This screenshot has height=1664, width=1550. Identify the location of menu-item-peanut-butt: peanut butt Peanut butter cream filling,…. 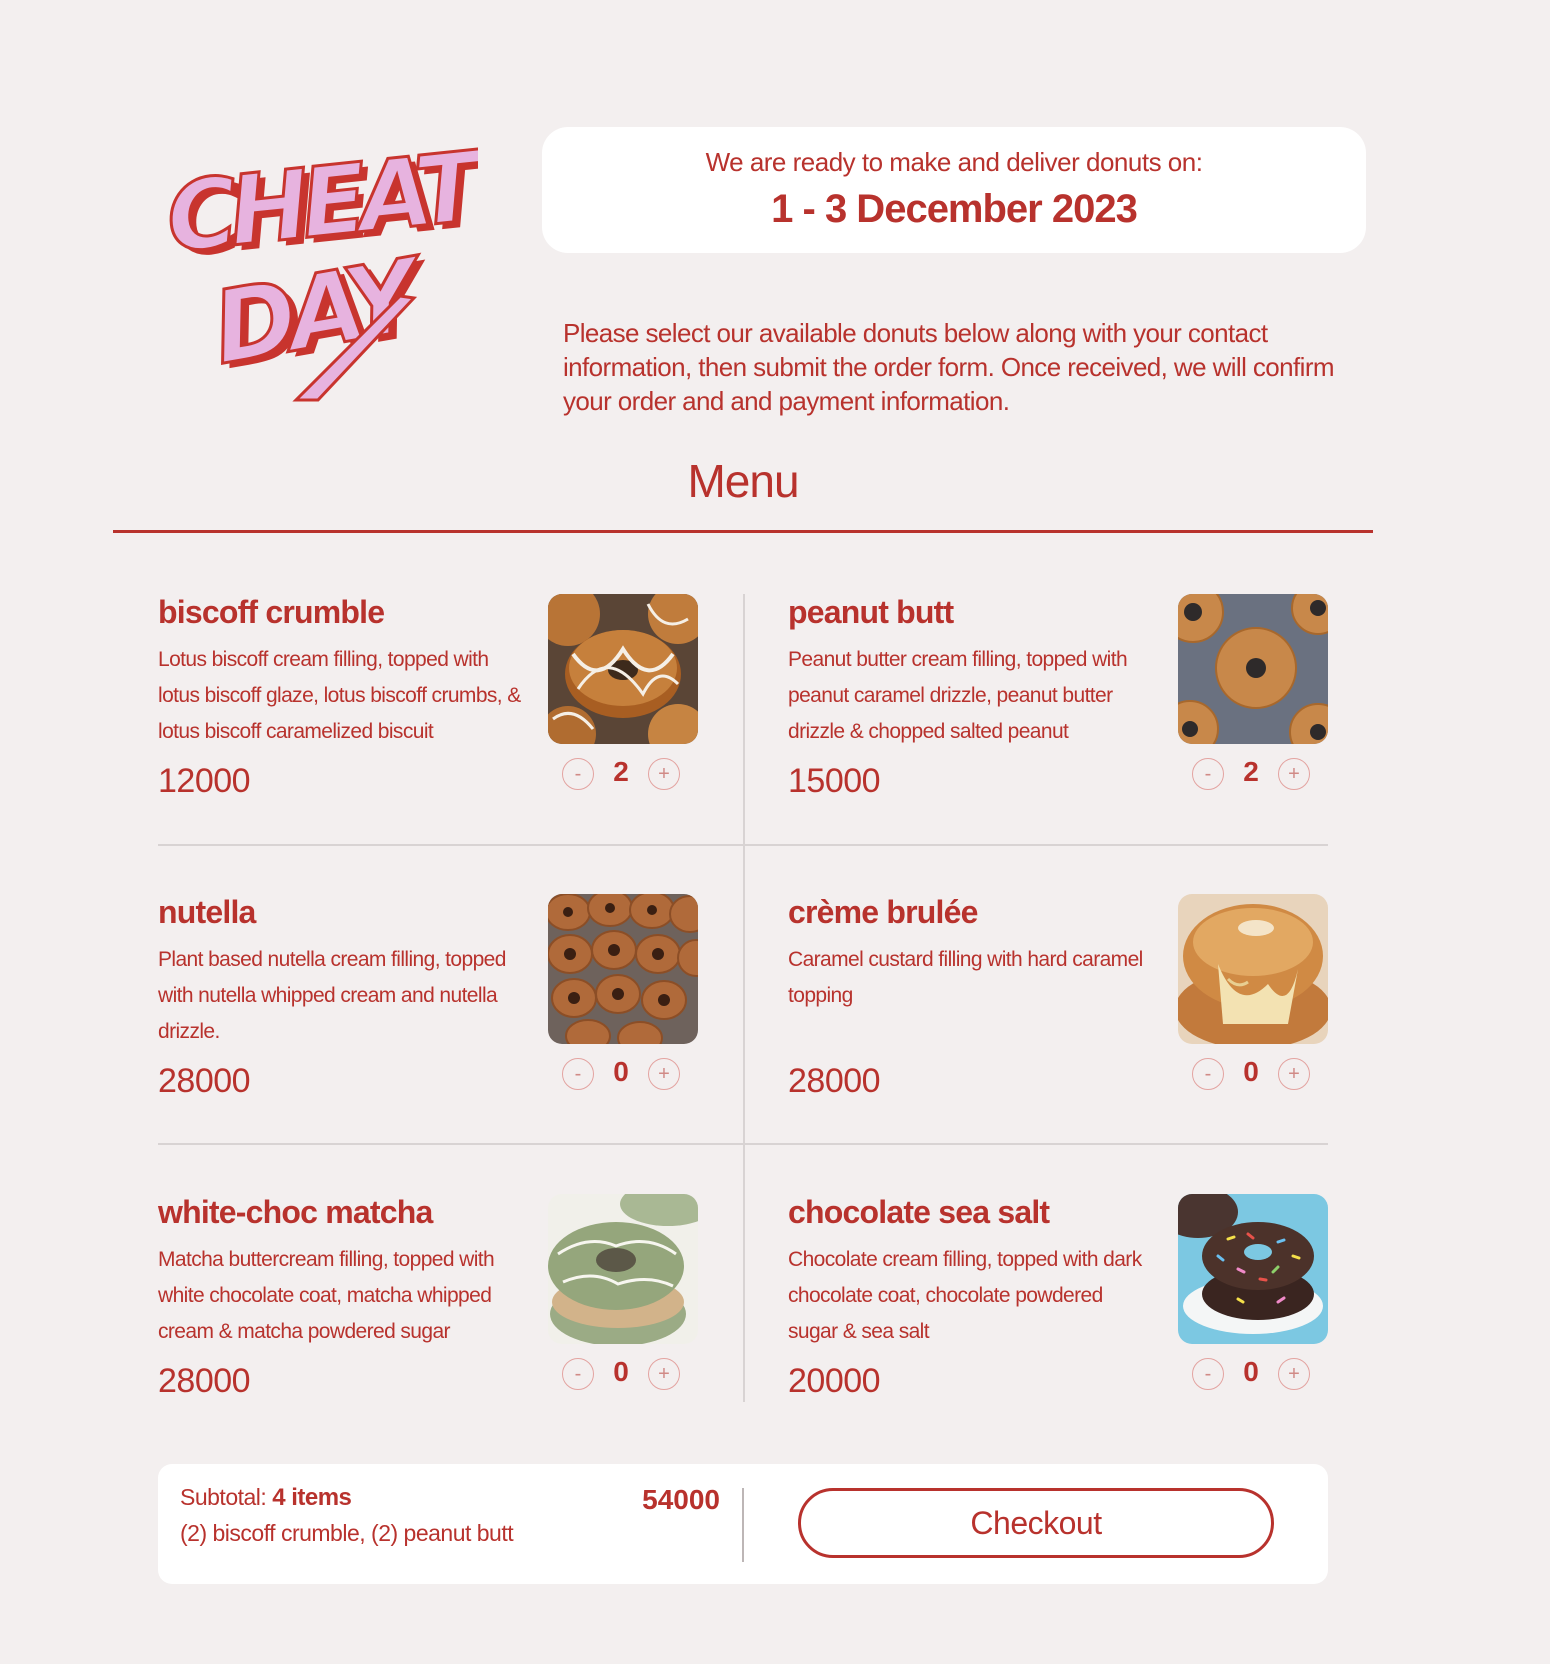
(1058, 724).